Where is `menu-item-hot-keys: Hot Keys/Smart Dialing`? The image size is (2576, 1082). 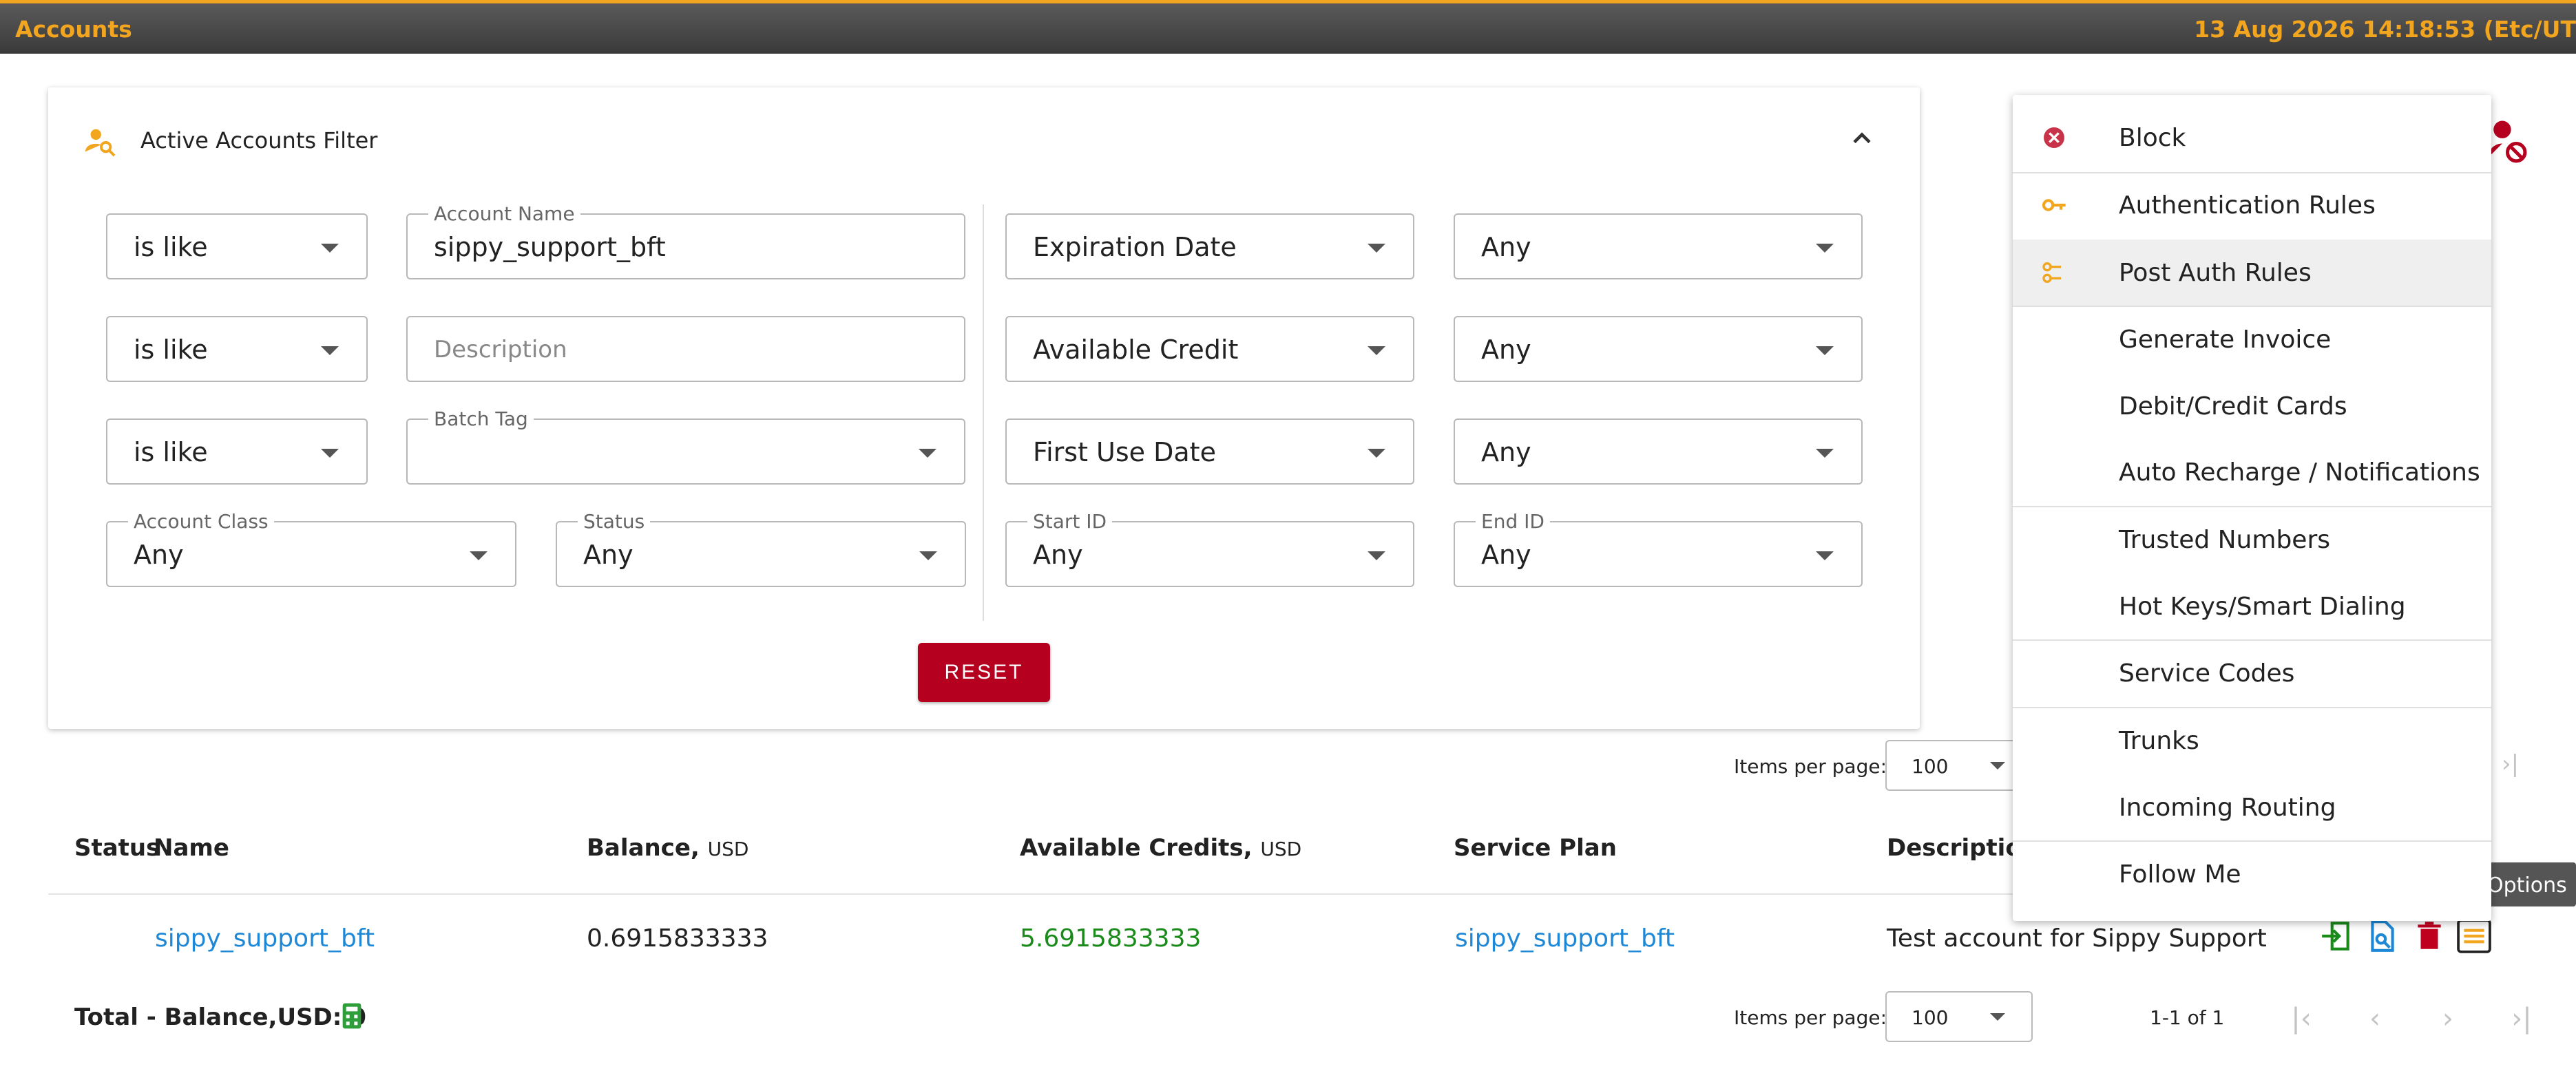 menu-item-hot-keys: Hot Keys/Smart Dialing is located at coordinates (2252, 606).